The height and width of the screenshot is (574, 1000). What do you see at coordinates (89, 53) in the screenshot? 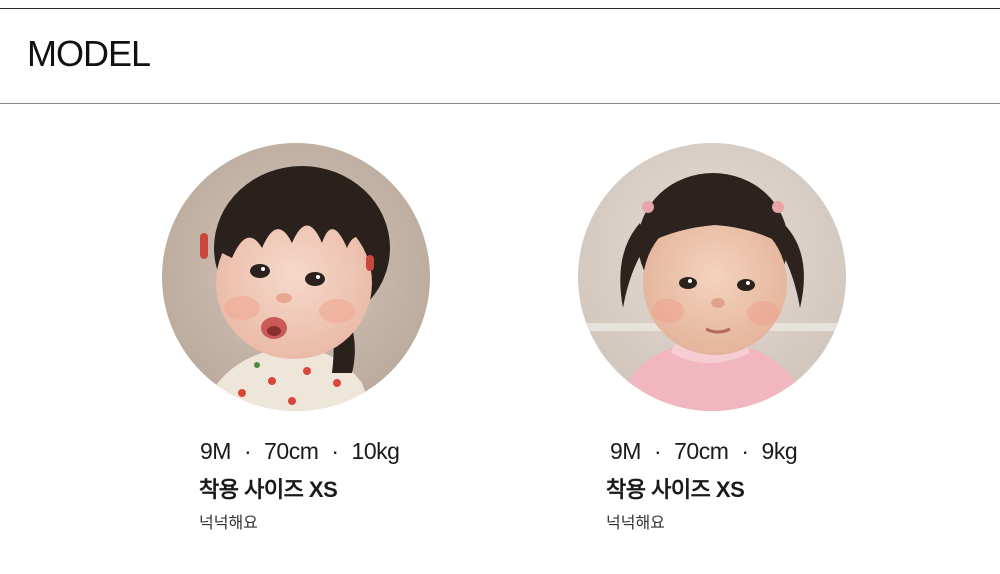
I see `section-title: MODEL` at bounding box center [89, 53].